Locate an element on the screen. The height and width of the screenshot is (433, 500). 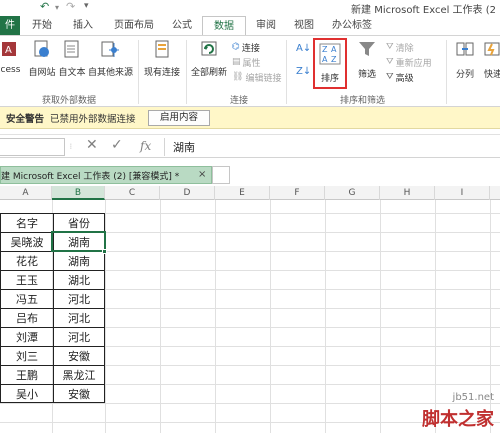
province-cell: 黑龙江 is located at coordinates (79, 375).